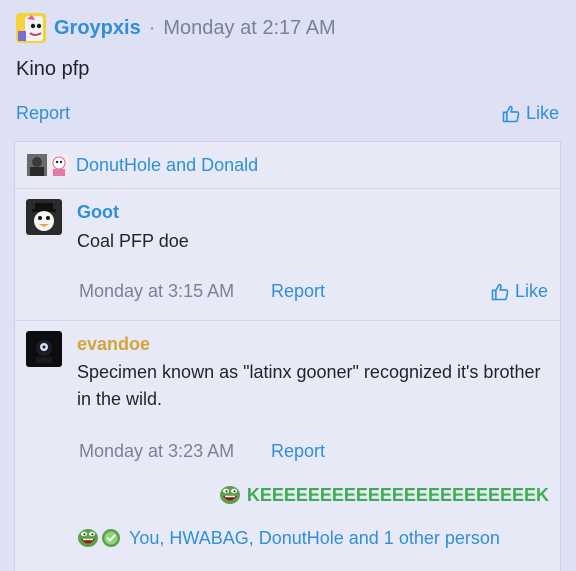 Image resolution: width=576 pixels, height=571 pixels. I want to click on goot-avatar, so click(44, 217).